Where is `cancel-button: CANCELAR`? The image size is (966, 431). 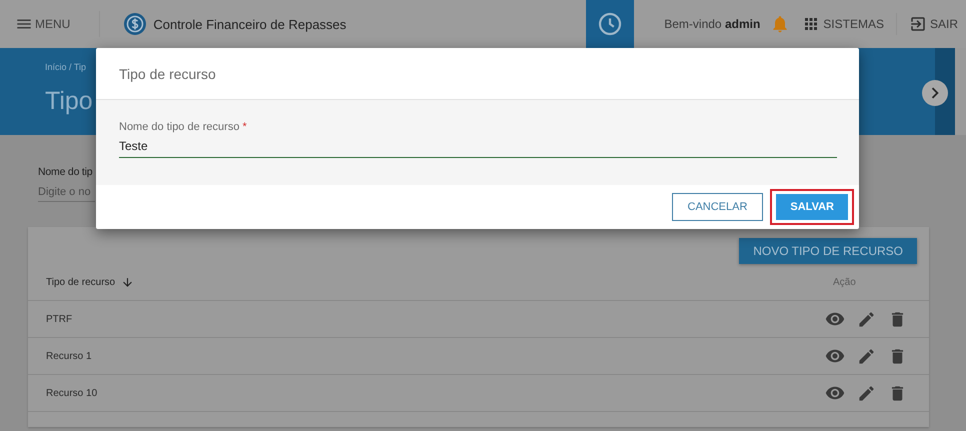 cancel-button: CANCELAR is located at coordinates (718, 207).